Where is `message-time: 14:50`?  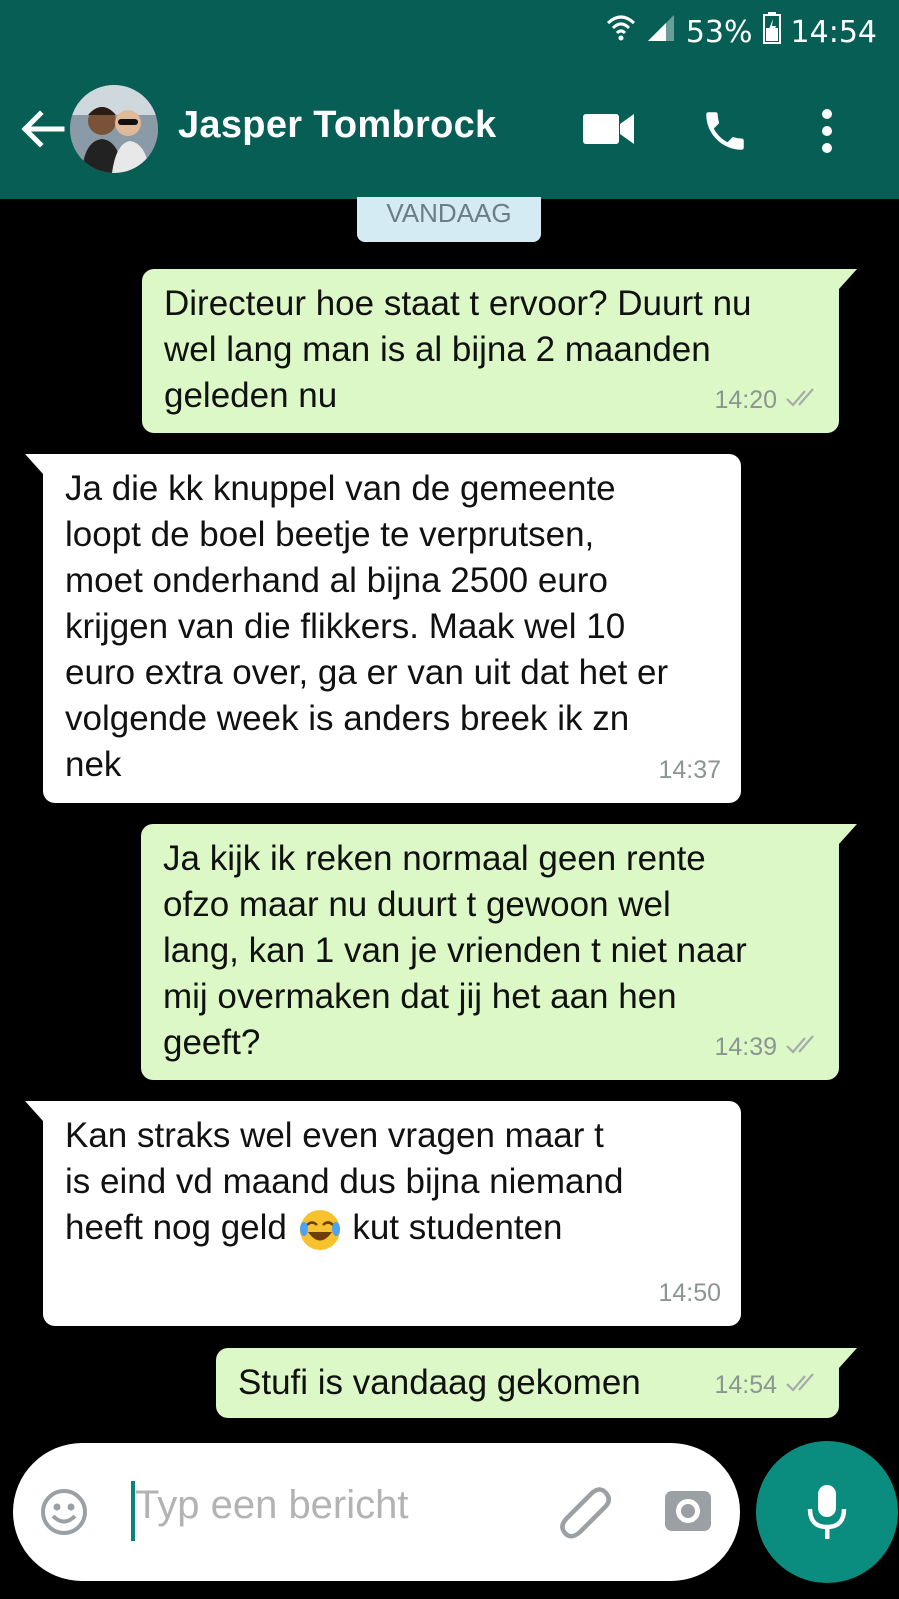
message-time: 14:50 is located at coordinates (689, 1293).